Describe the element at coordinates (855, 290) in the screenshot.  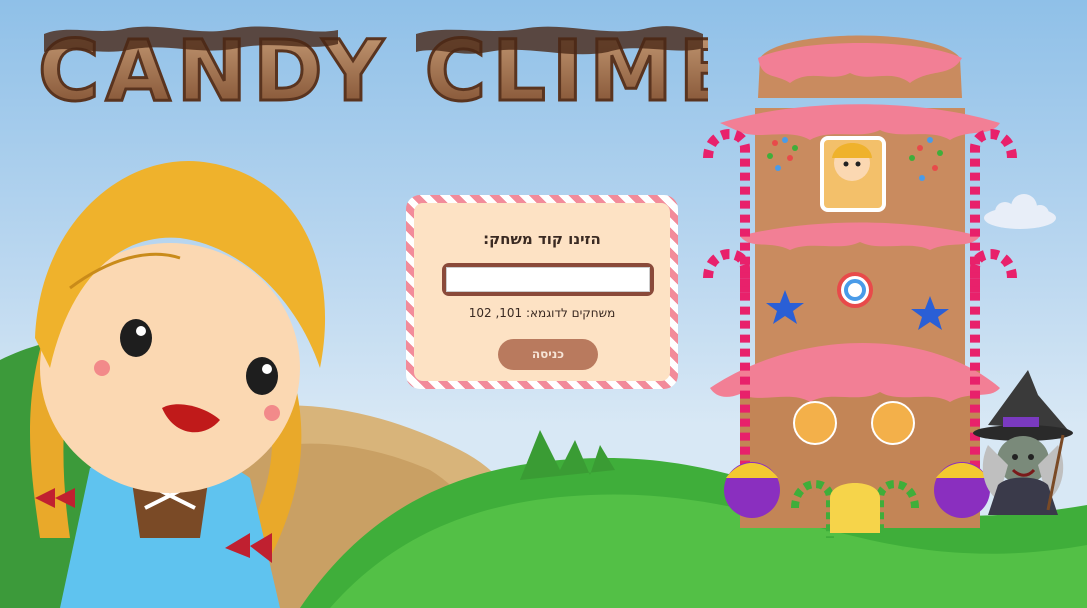
I see `lollipop-icon` at that location.